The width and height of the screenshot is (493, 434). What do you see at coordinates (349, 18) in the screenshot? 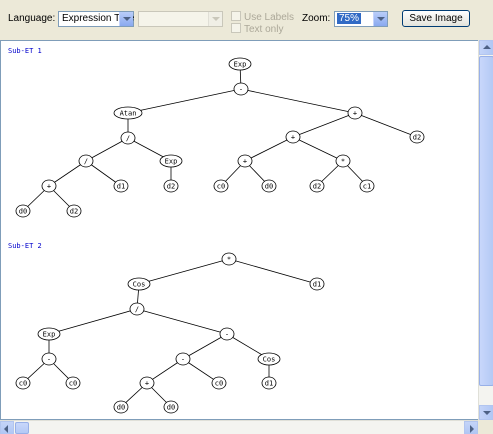
I see `zoom-select-value: 75%` at bounding box center [349, 18].